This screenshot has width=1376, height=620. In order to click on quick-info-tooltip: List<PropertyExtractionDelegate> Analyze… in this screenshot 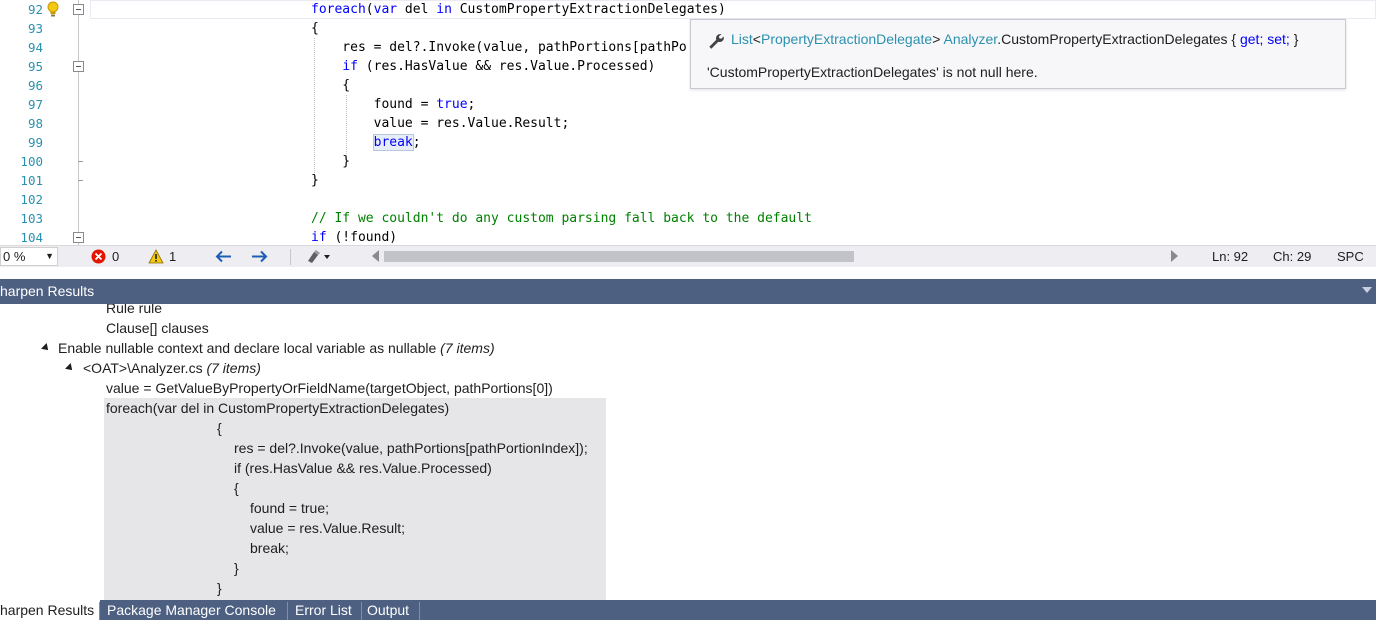, I will do `click(1018, 54)`.